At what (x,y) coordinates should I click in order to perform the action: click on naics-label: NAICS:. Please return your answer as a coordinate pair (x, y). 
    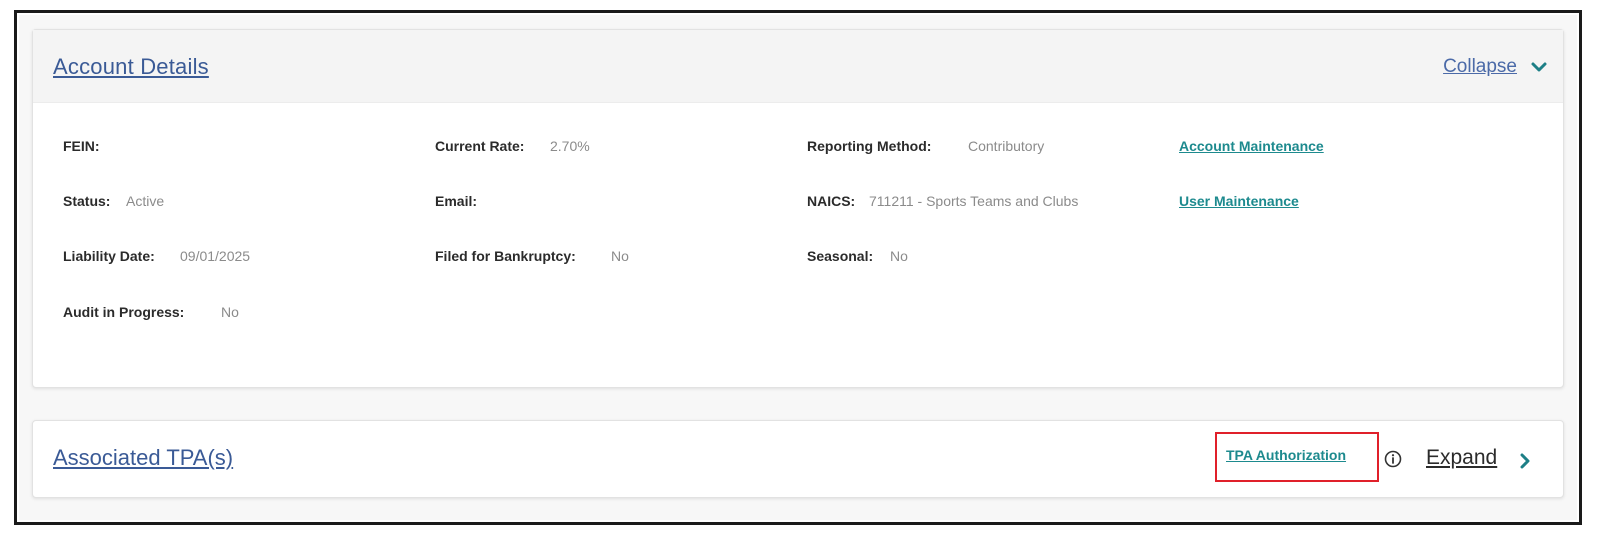
    Looking at the image, I should click on (831, 201).